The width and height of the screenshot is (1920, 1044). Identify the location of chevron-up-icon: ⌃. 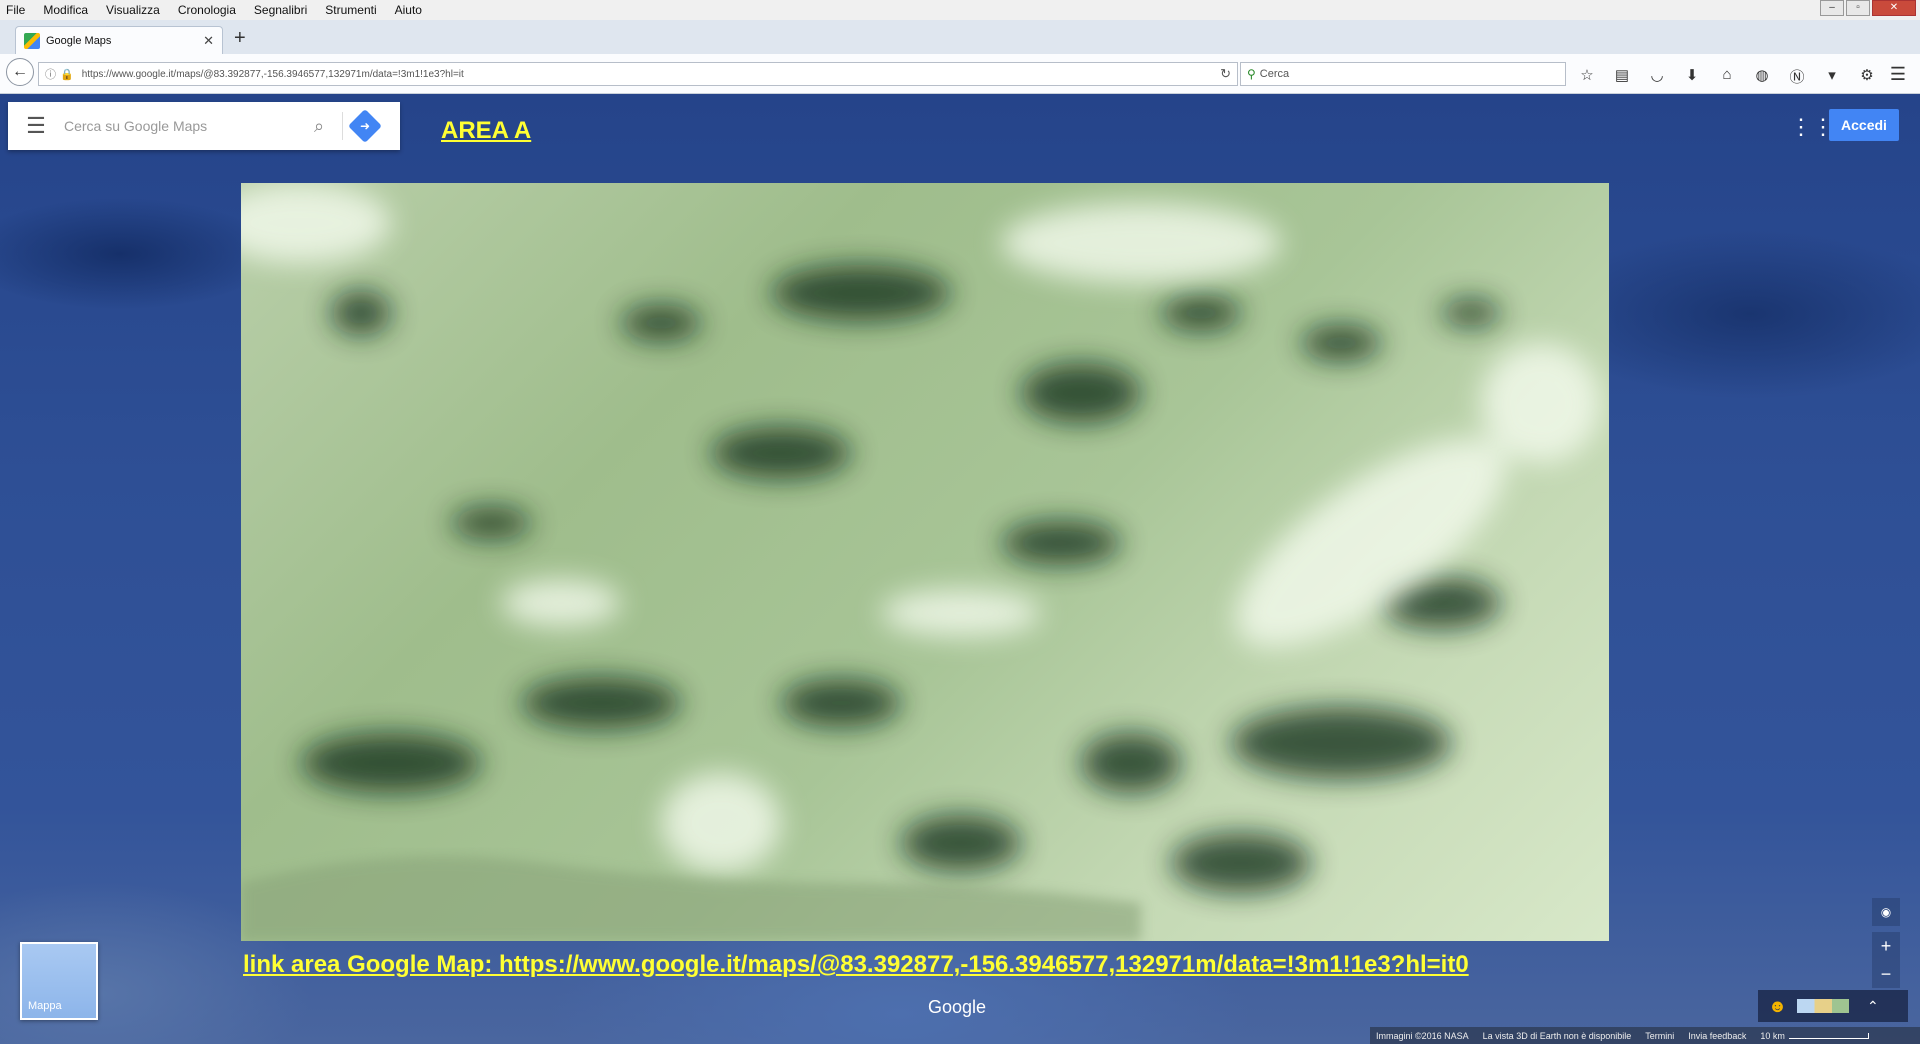
(1873, 1006).